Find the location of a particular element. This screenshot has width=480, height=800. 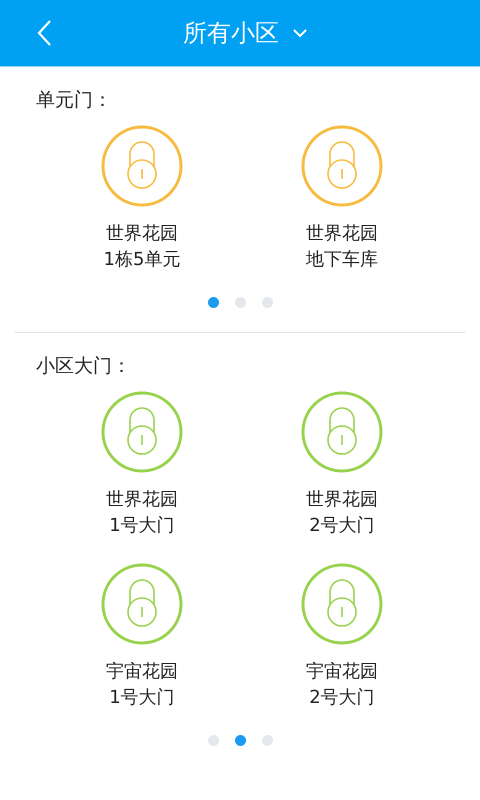

header-title: 所有小区 is located at coordinates (231, 33).